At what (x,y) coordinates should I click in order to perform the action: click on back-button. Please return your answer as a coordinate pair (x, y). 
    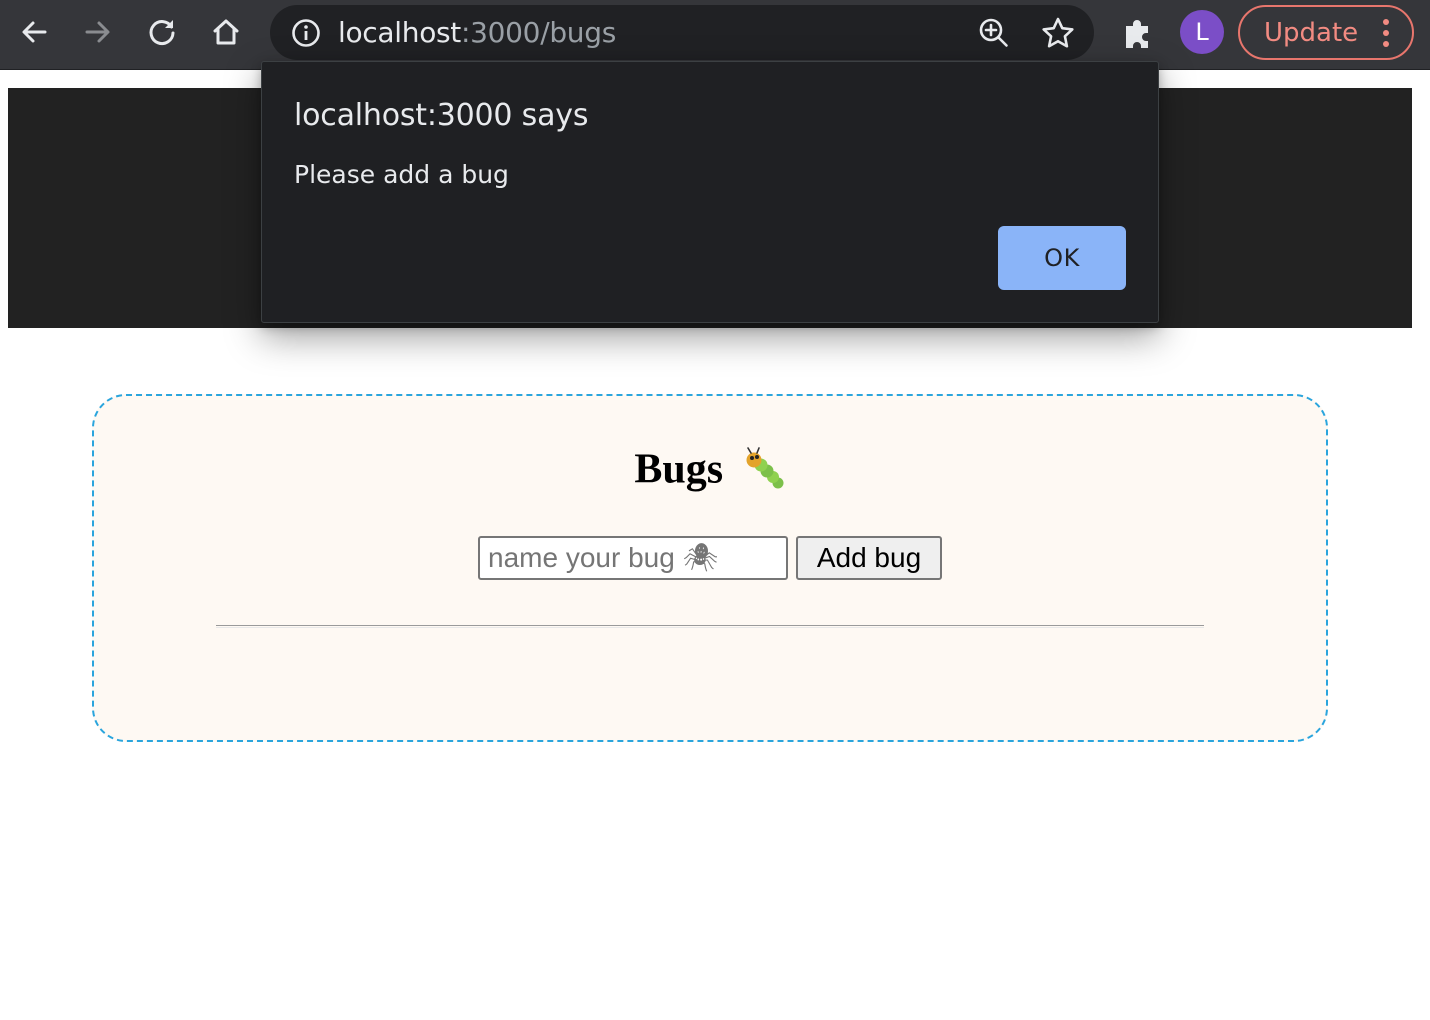
    Looking at the image, I should click on (34, 32).